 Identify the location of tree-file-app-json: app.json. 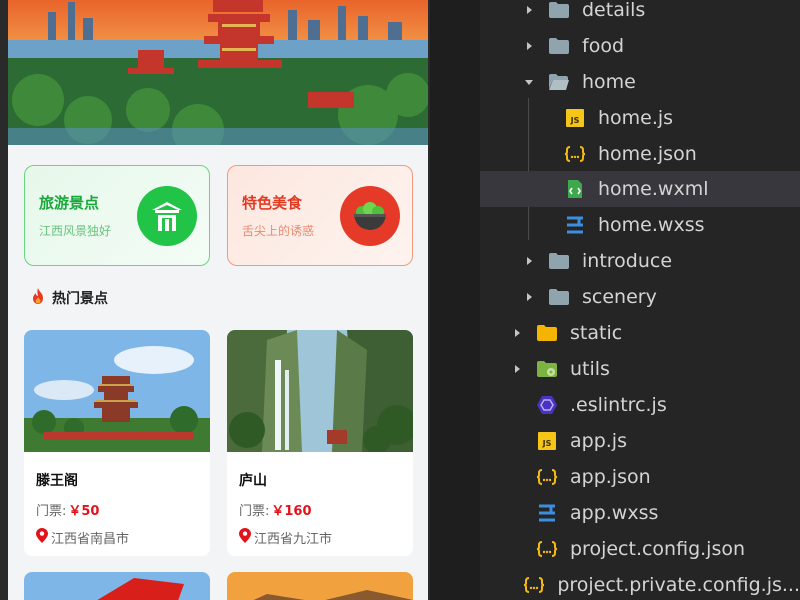
(640, 477).